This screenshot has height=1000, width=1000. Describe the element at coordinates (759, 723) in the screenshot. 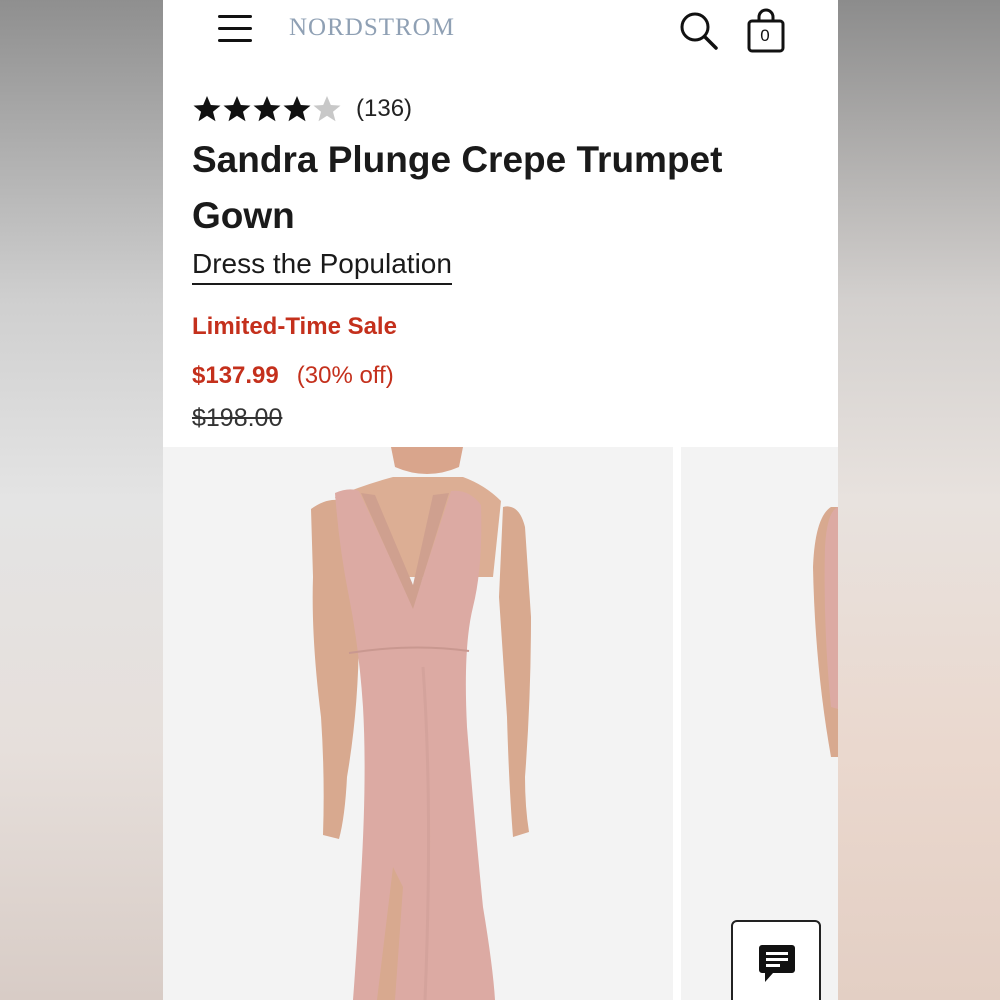

I see `pink-gown-side-photo` at that location.